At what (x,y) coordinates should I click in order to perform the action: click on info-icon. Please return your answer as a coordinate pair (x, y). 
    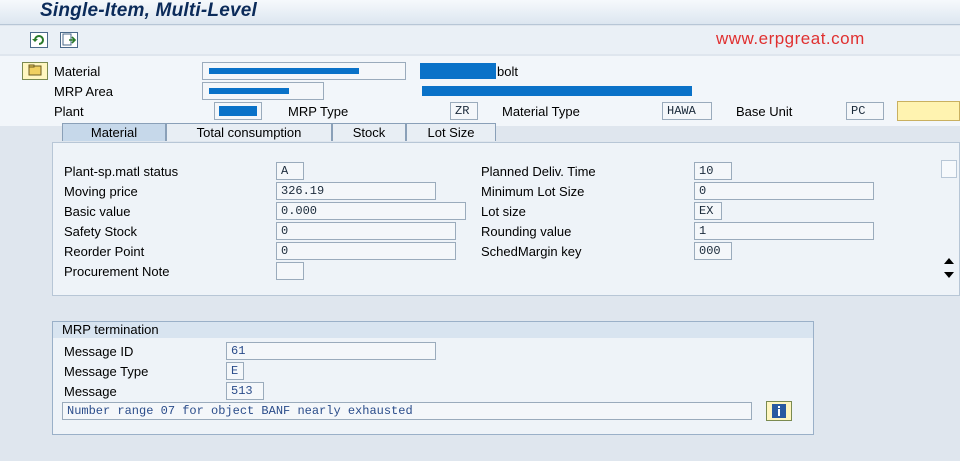
    Looking at the image, I should click on (779, 411).